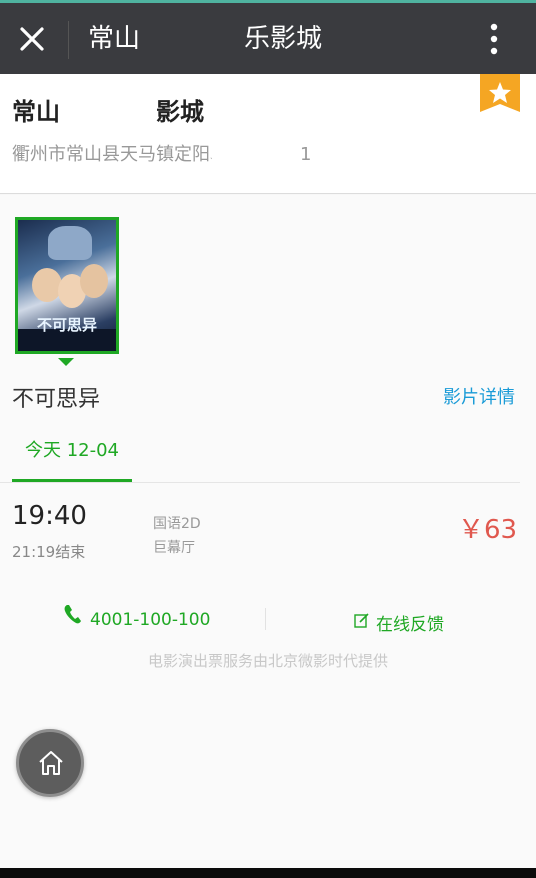 This screenshot has width=536, height=878. What do you see at coordinates (72, 450) in the screenshot?
I see `date-tab-label: 今天 12-04` at bounding box center [72, 450].